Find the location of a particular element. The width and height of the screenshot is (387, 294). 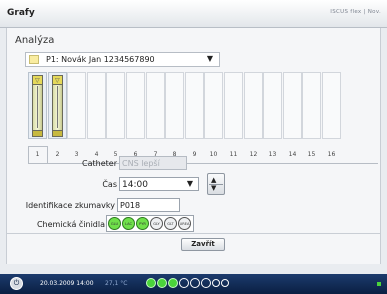

app-title: Grafy is located at coordinates (21, 13).